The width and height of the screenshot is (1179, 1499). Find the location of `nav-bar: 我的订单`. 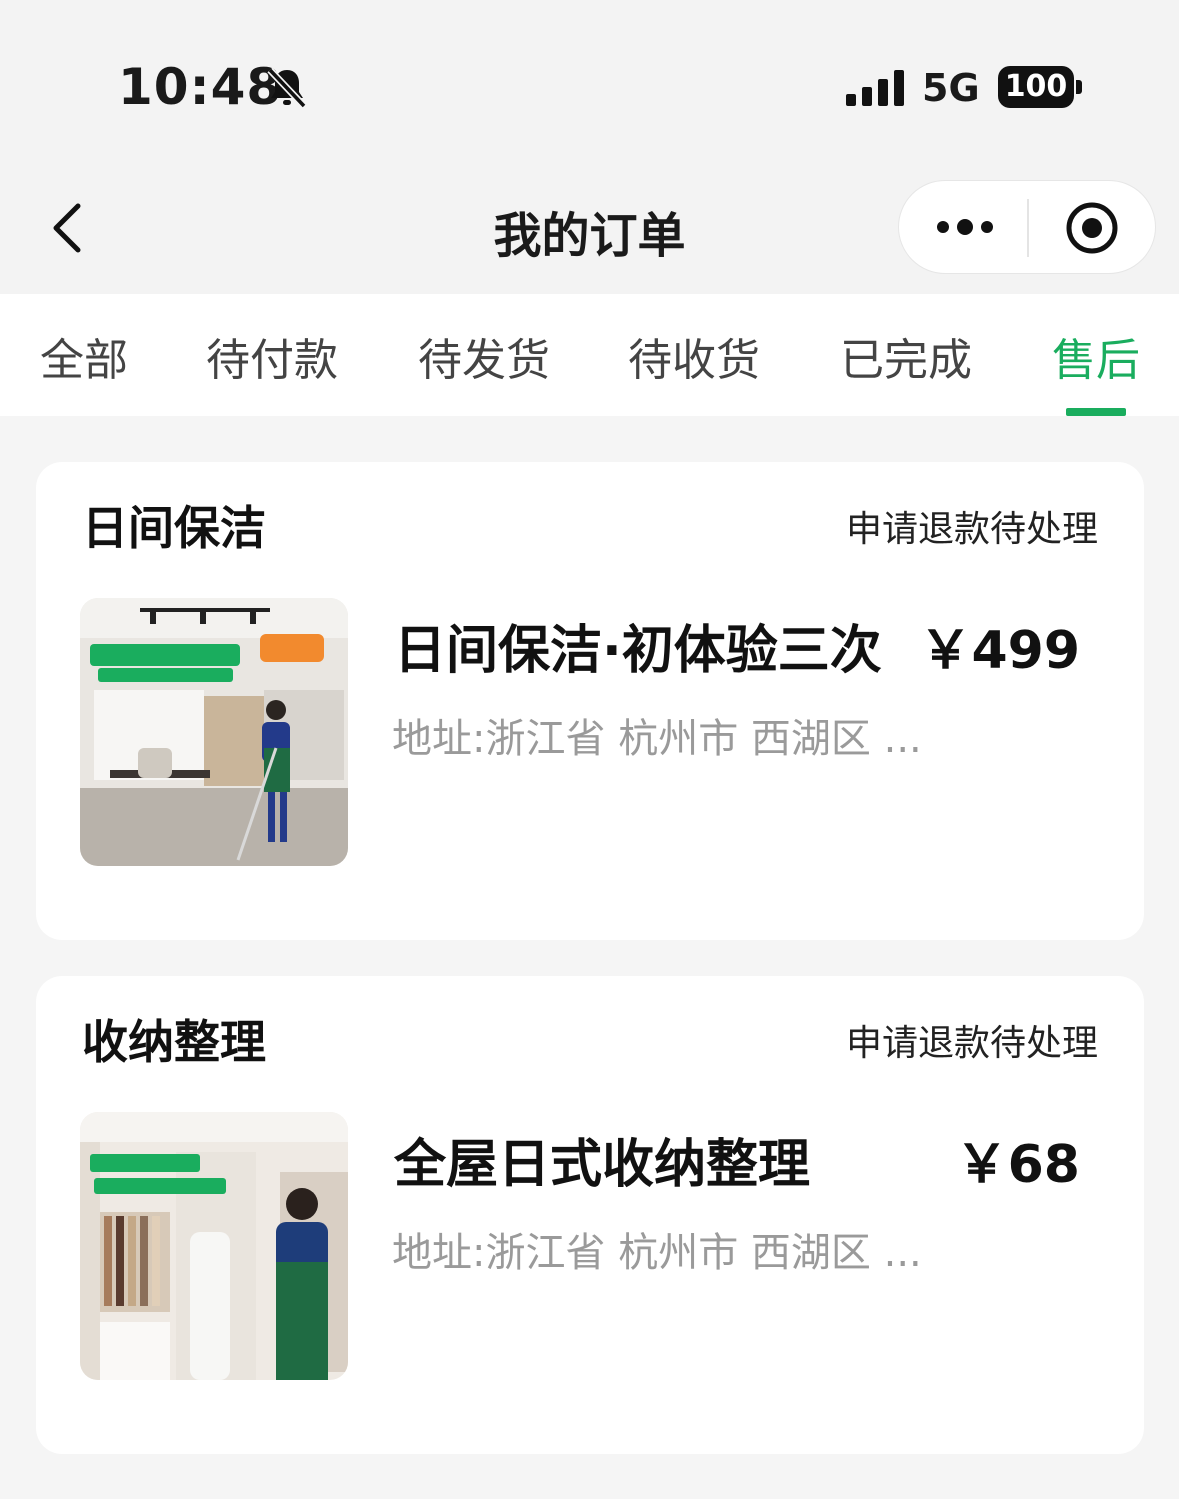

nav-bar: 我的订单 is located at coordinates (589, 227).